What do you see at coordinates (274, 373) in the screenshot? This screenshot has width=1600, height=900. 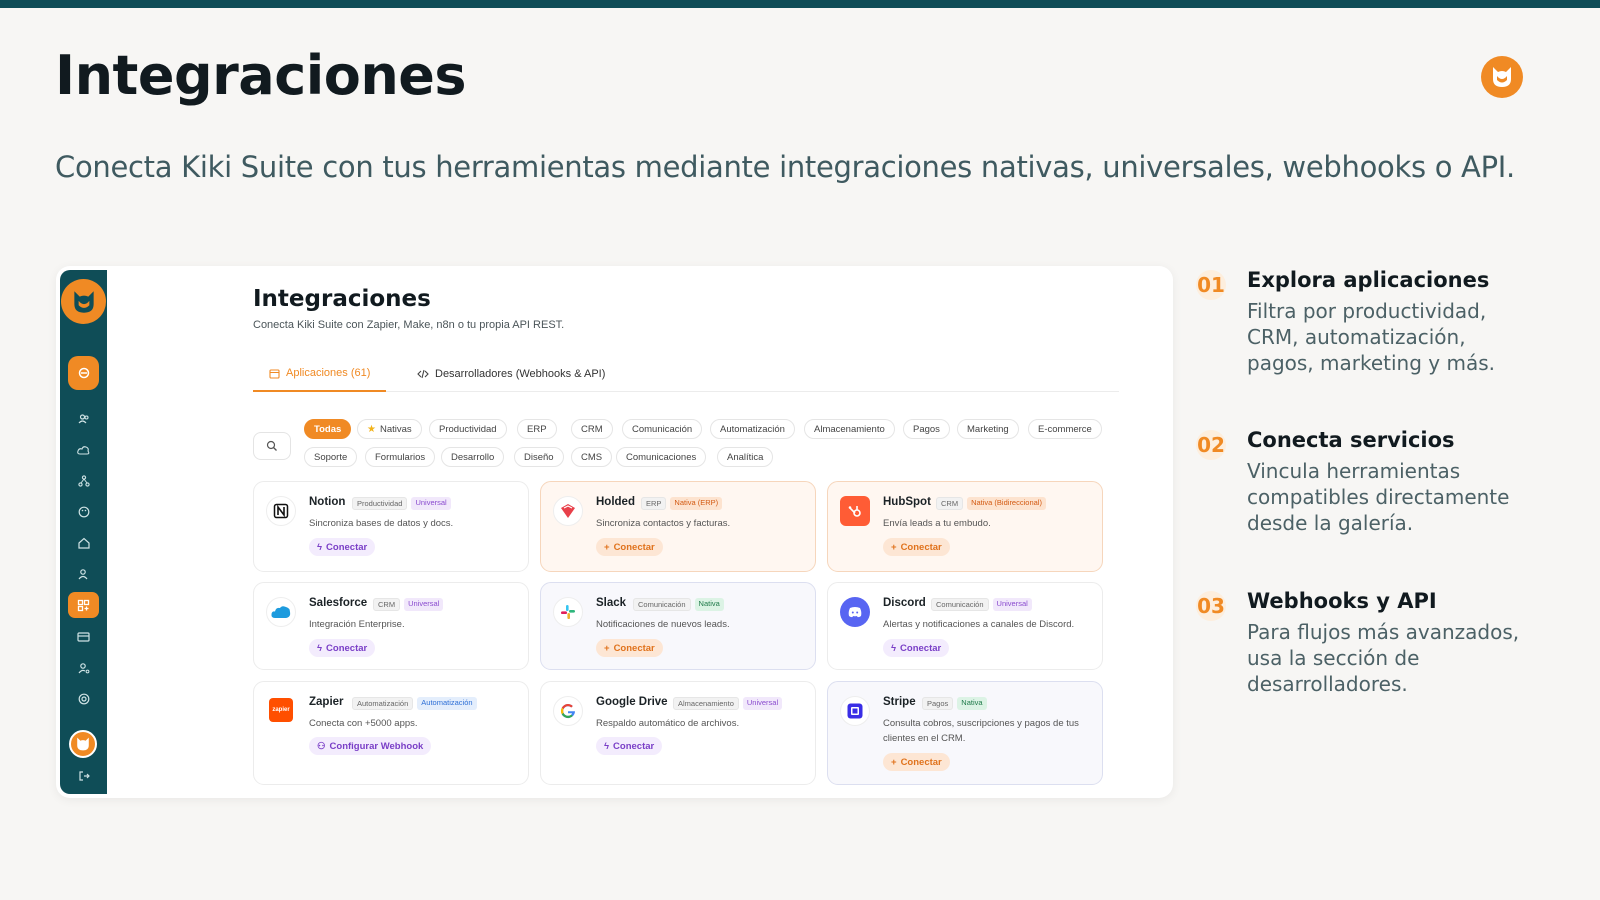 I see `calendar-icon` at bounding box center [274, 373].